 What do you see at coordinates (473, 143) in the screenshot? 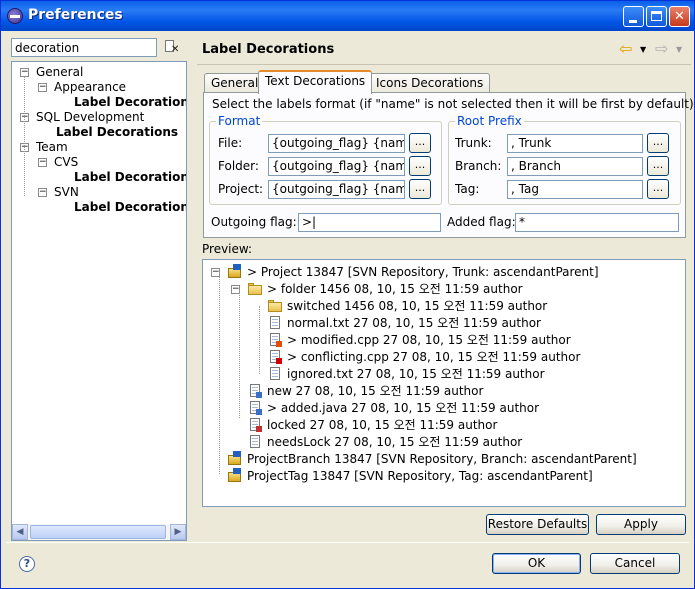
I see `trunk-label: Trunk:` at bounding box center [473, 143].